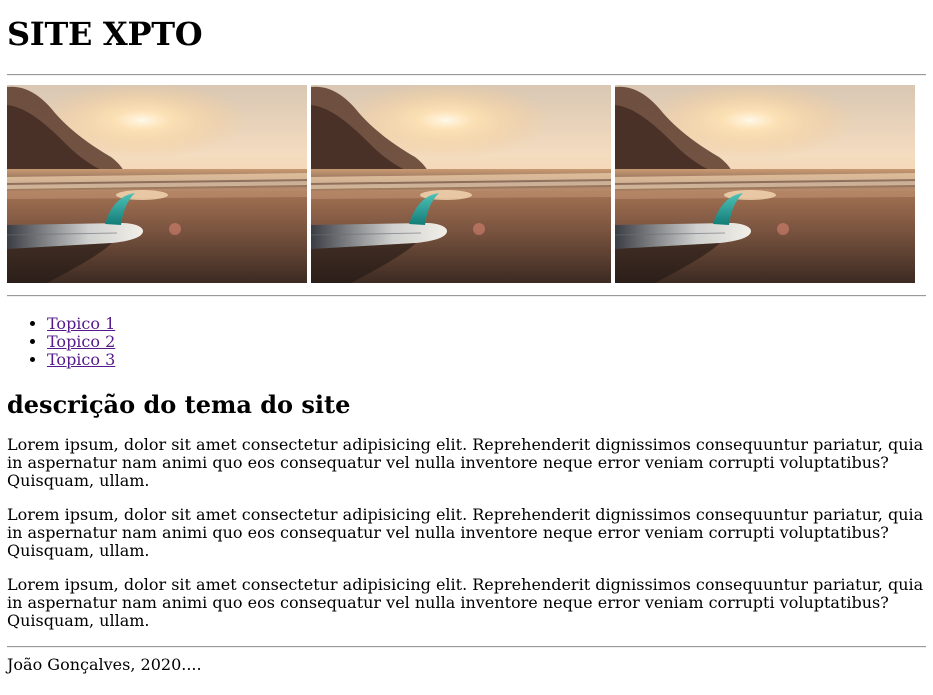 Image resolution: width=933 pixels, height=695 pixels. What do you see at coordinates (486, 324) in the screenshot?
I see `topic-item: Topico 1` at bounding box center [486, 324].